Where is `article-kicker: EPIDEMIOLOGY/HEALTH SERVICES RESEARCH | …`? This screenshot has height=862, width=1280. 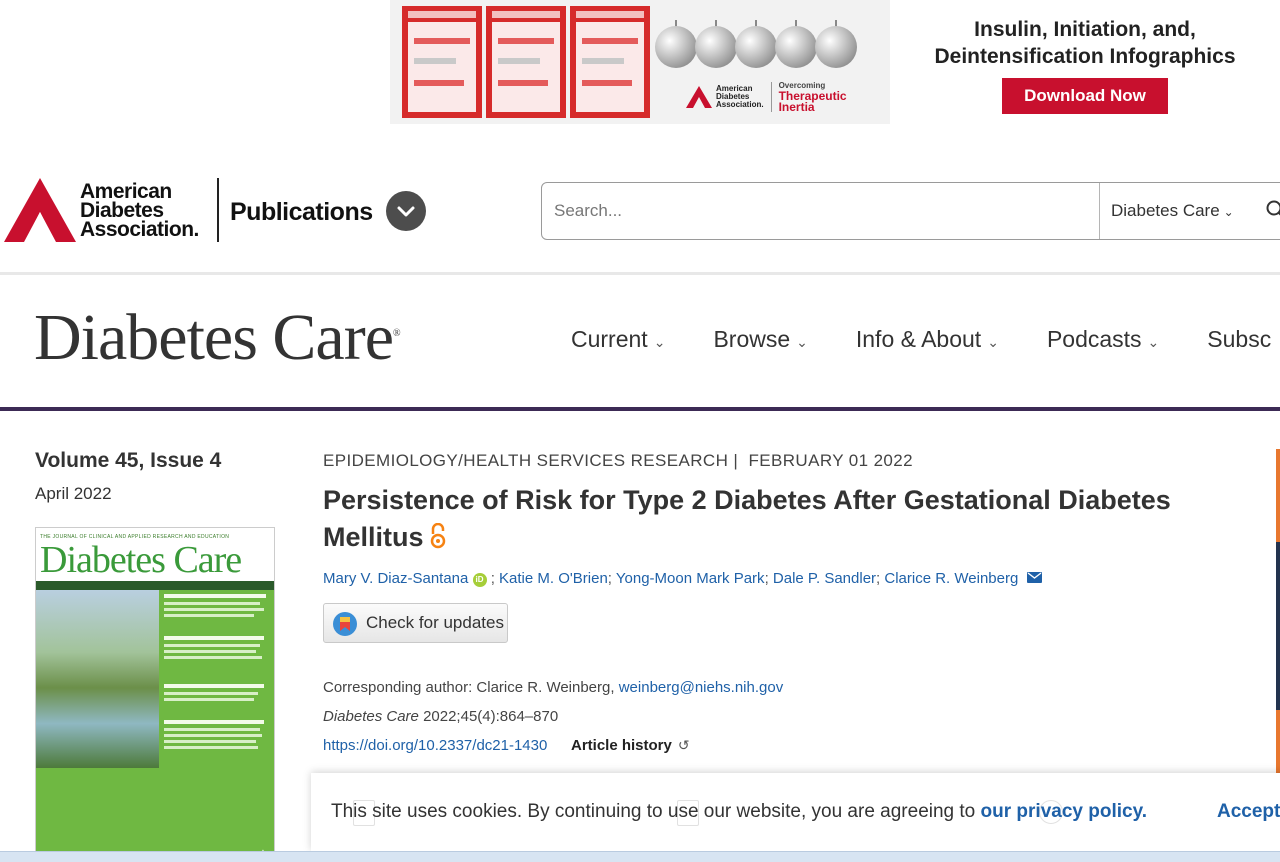 article-kicker: EPIDEMIOLOGY/HEALTH SERVICES RESEARCH | … is located at coordinates (618, 460).